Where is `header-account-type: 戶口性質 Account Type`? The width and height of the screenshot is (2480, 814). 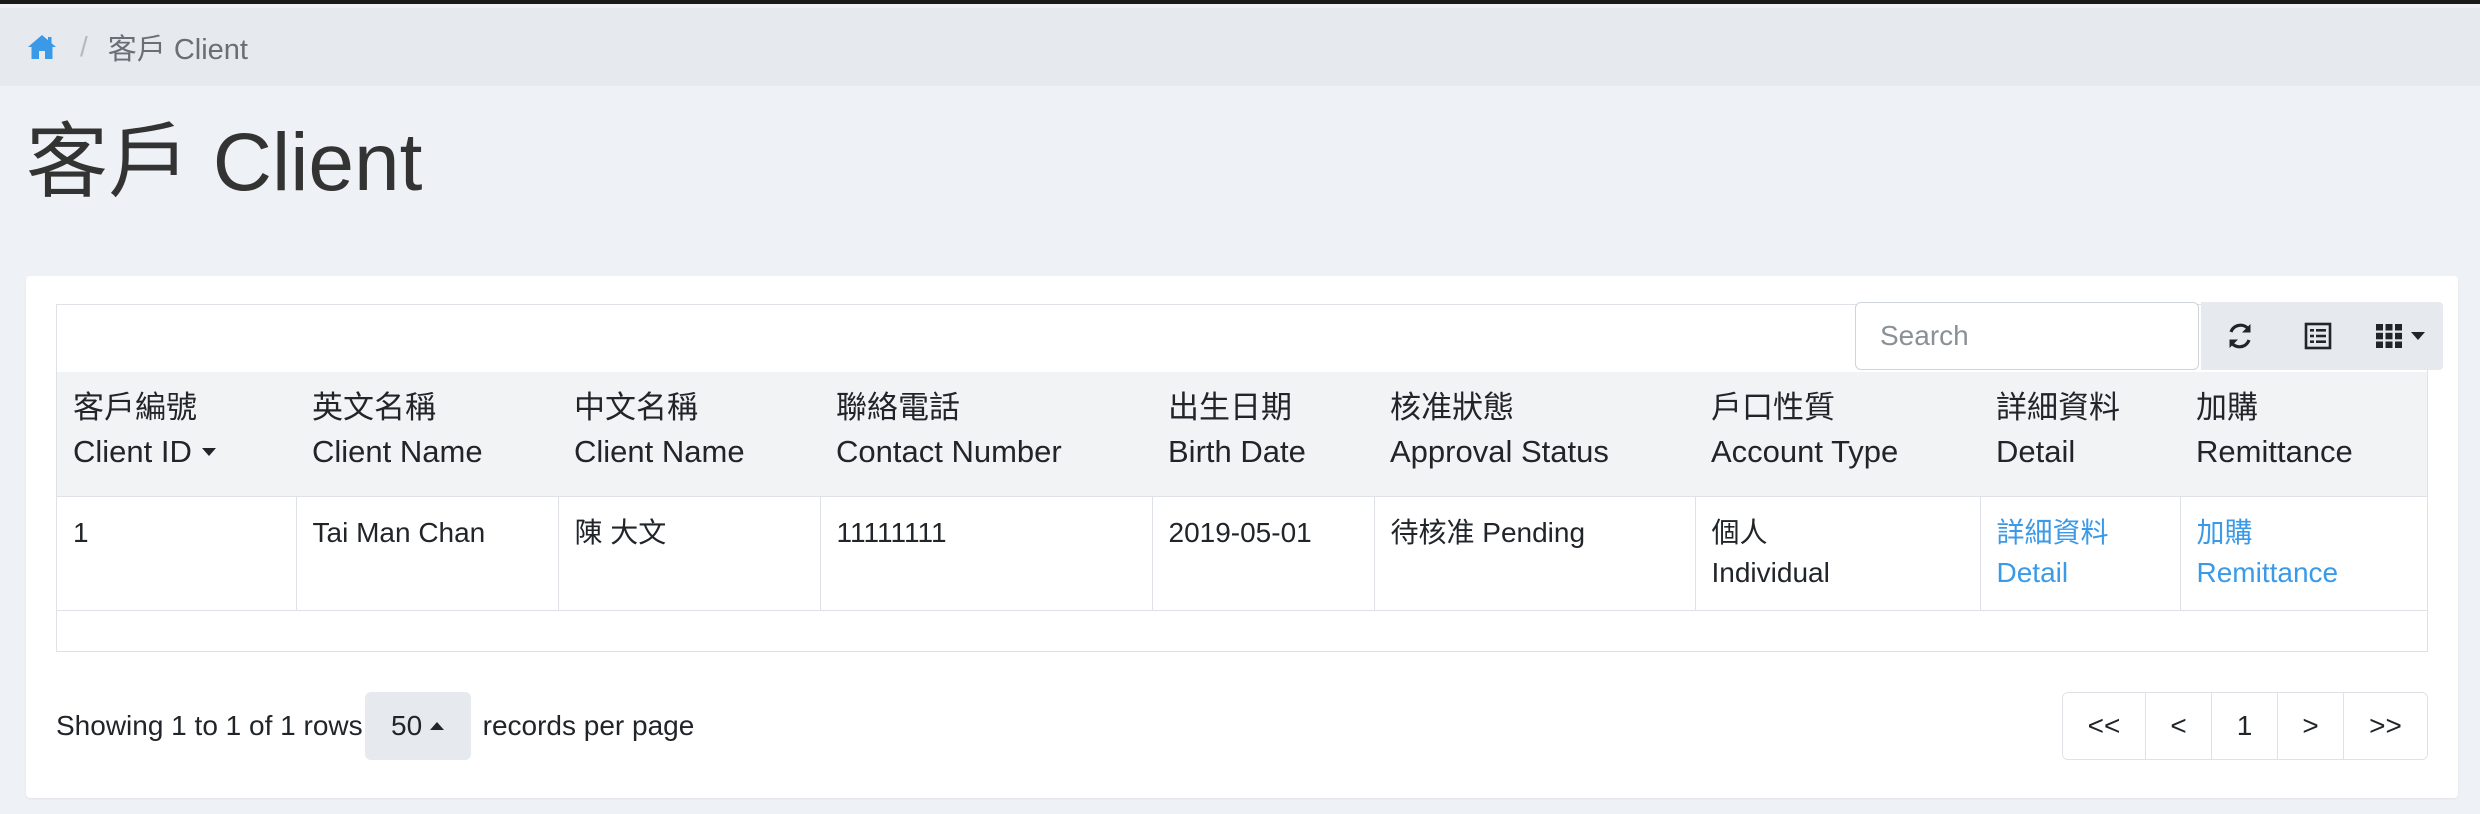
header-account-type: 戶口性質 Account Type is located at coordinates (1837, 434).